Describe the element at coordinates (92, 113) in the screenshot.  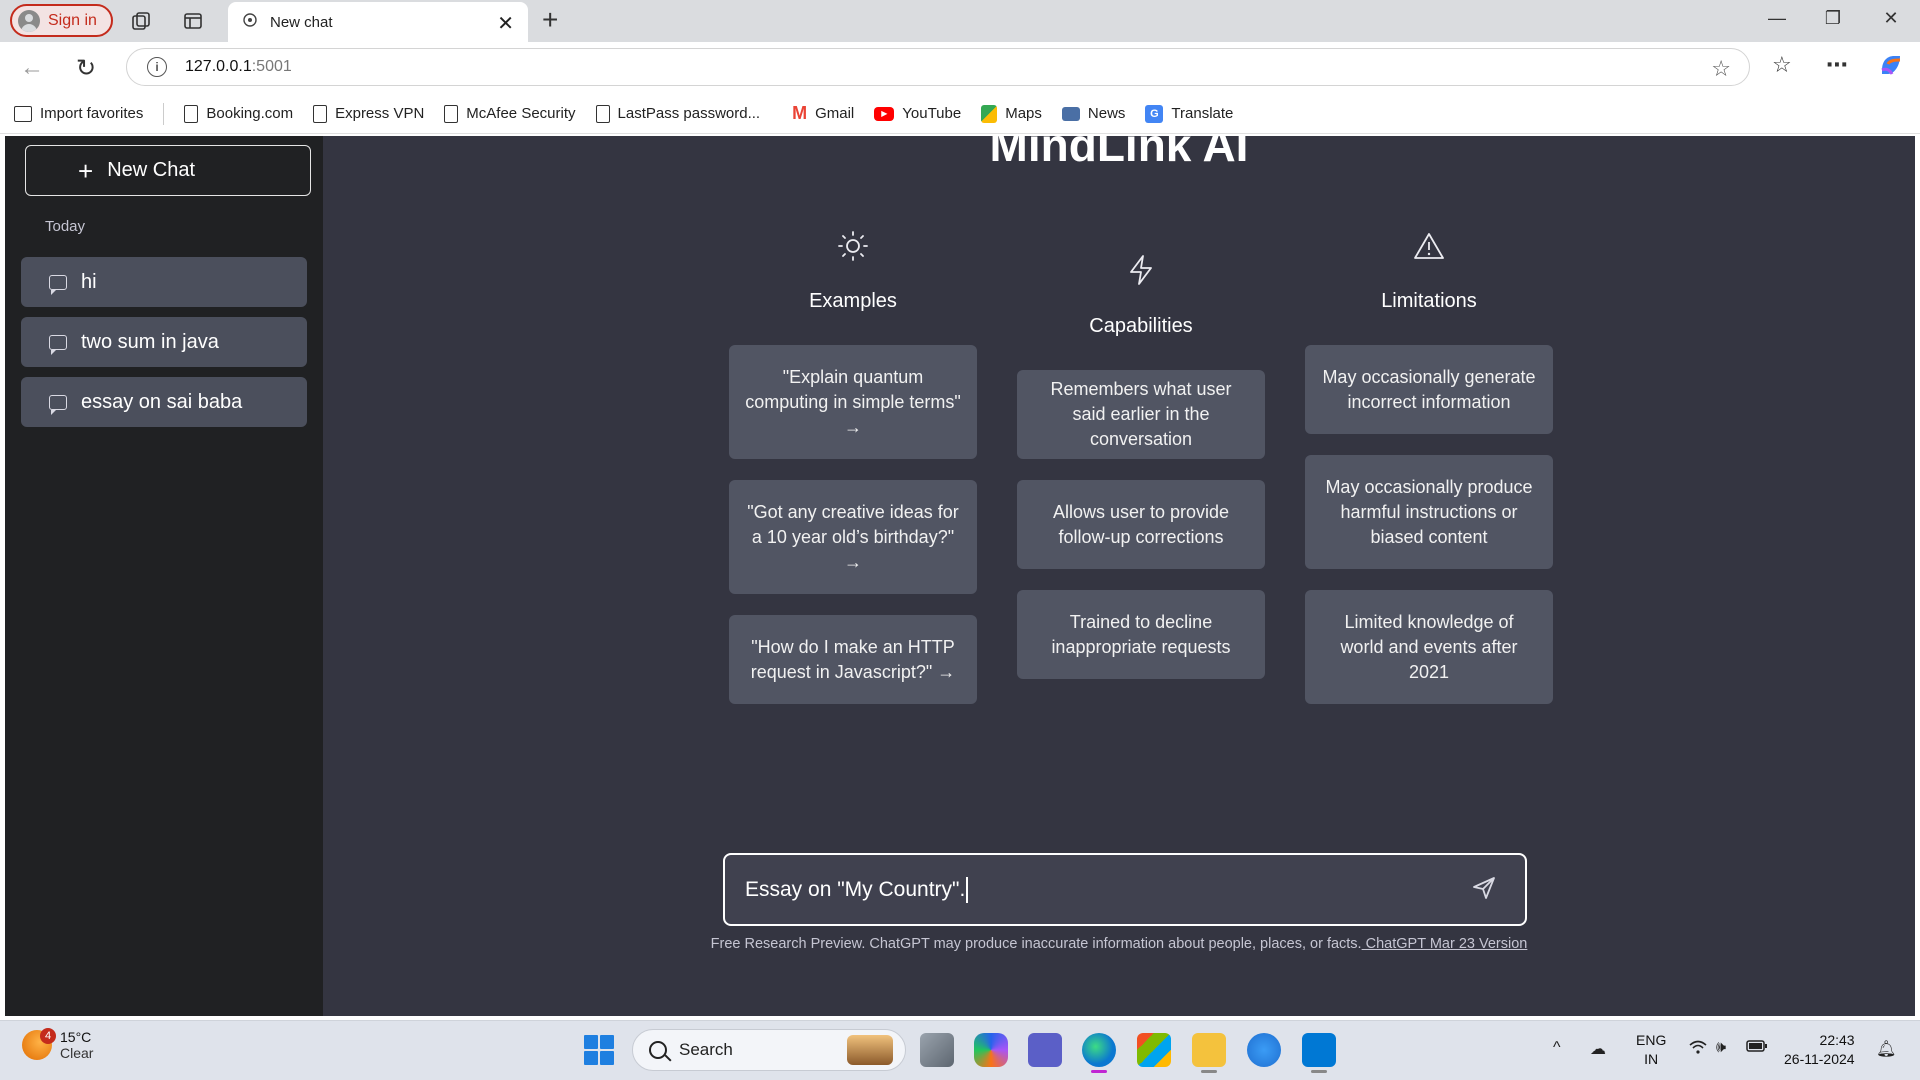
I see `fav-label: Import favorites` at that location.